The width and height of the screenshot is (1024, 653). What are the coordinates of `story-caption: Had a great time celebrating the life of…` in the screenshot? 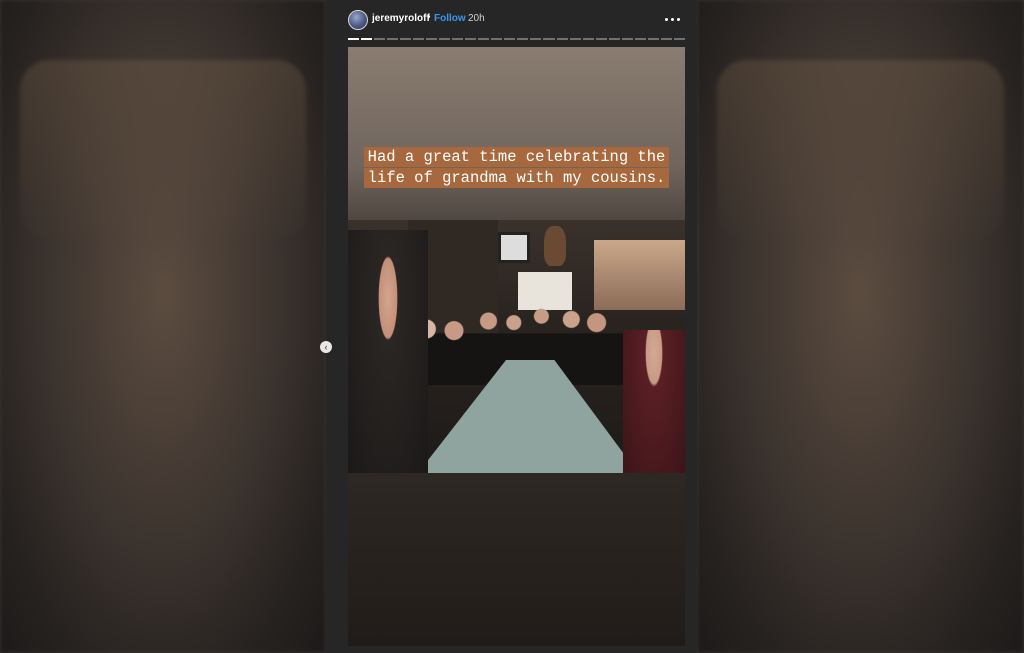 It's located at (516, 167).